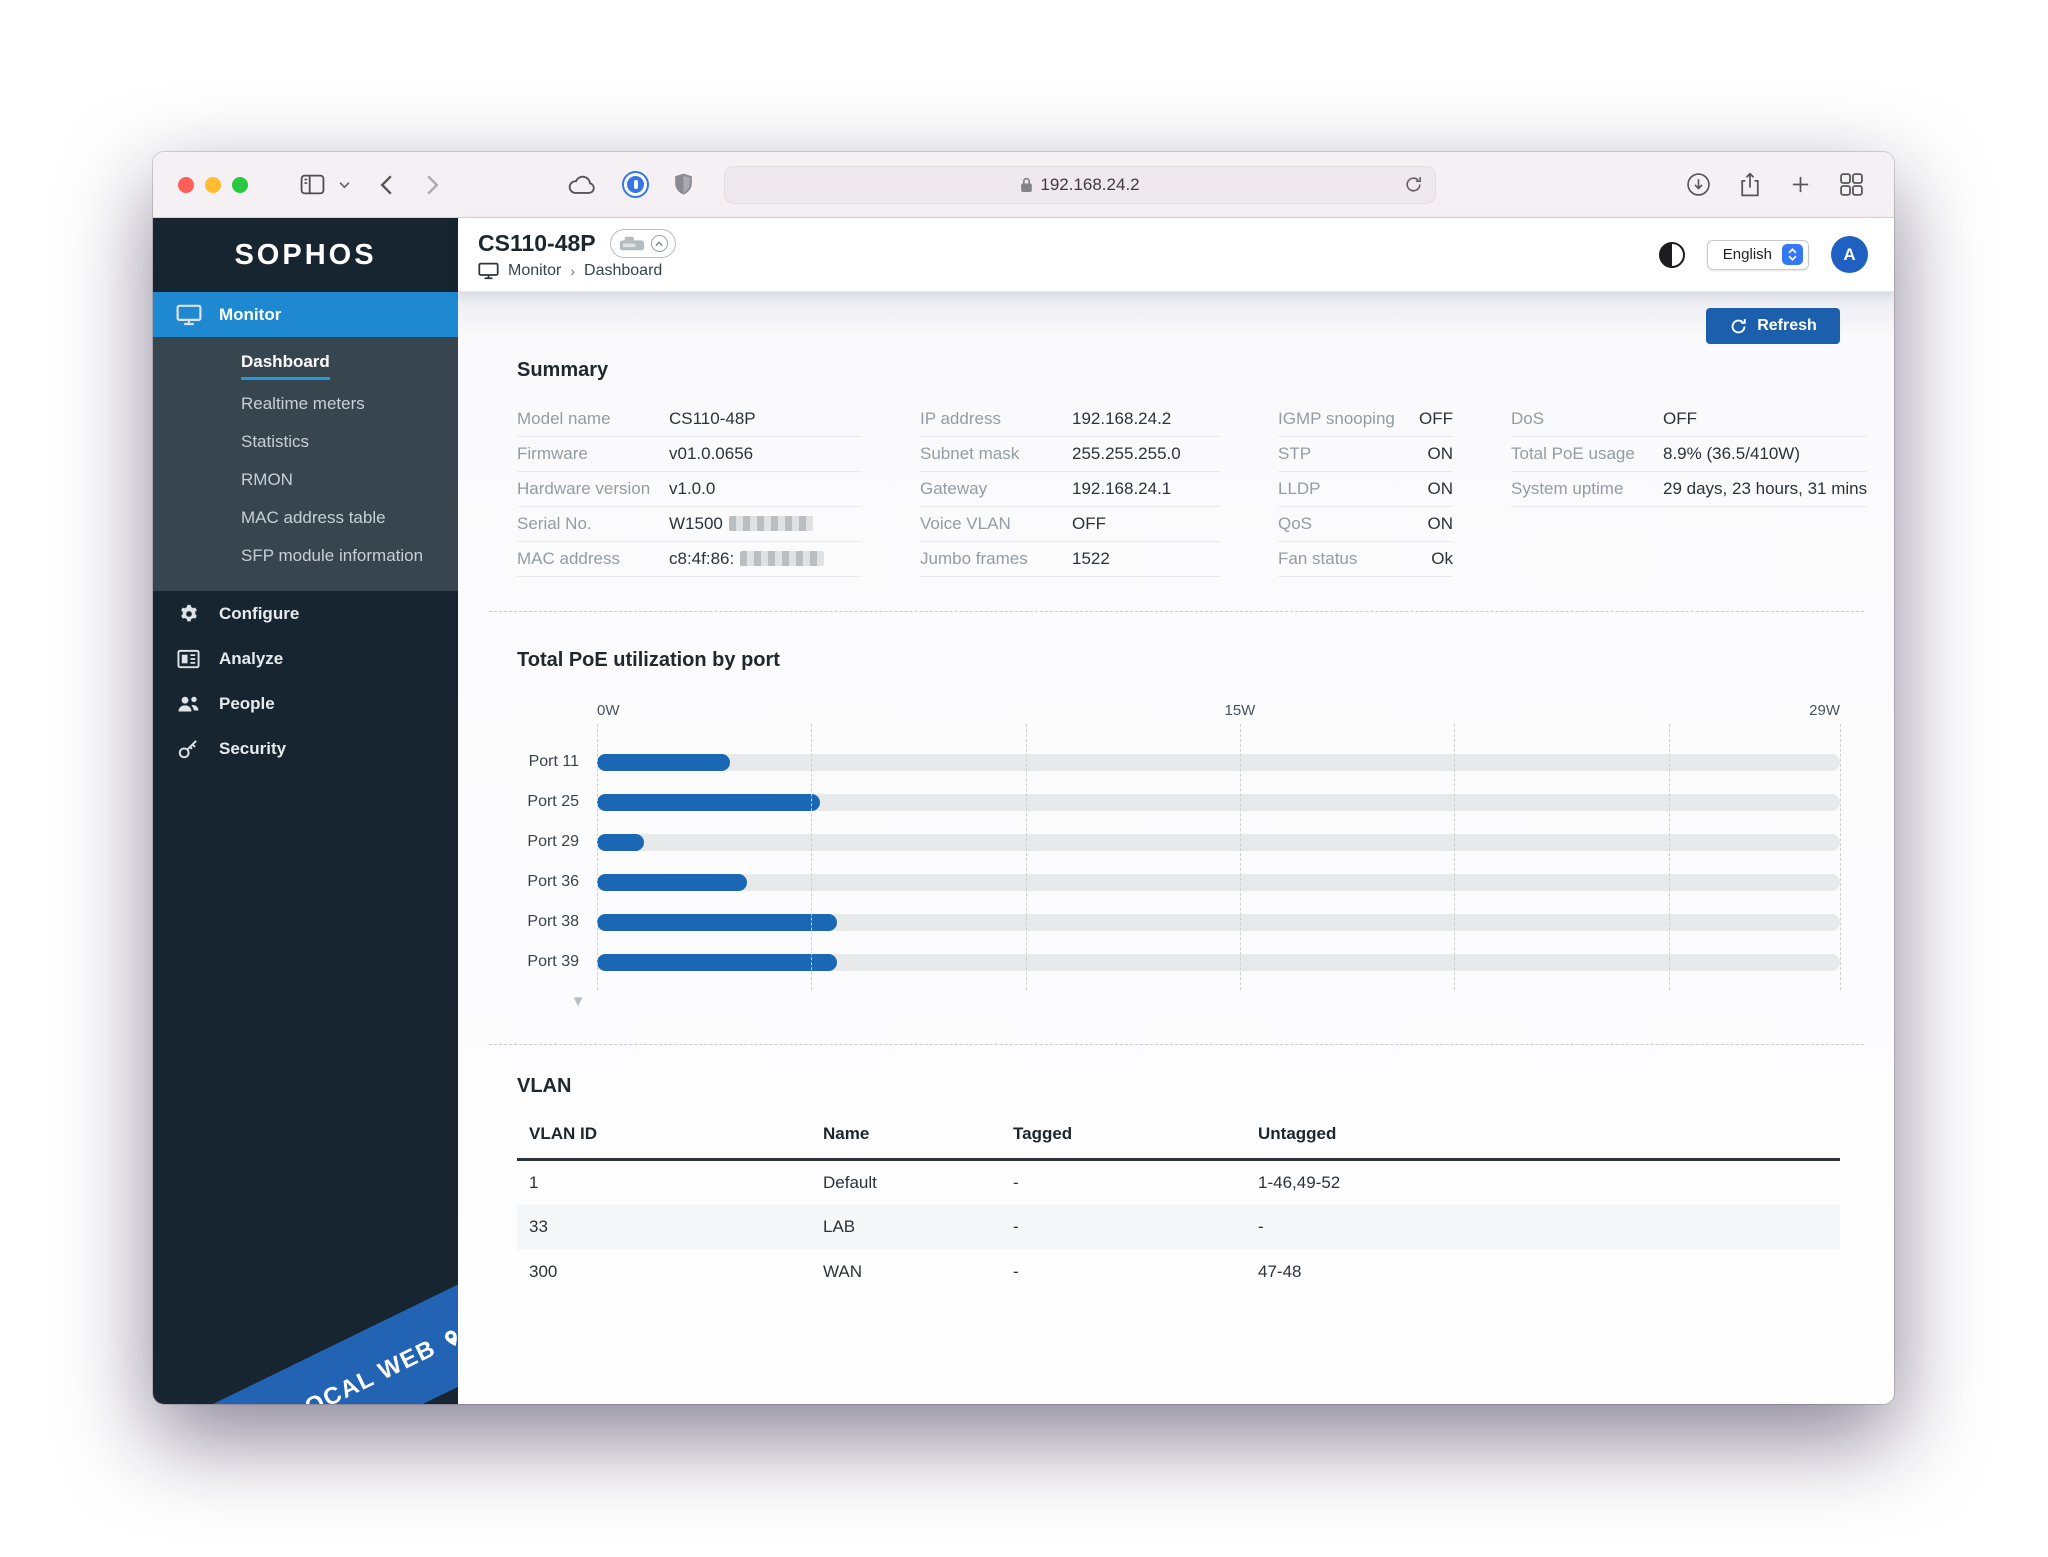 This screenshot has height=1557, width=2048. Describe the element at coordinates (1851, 184) in the screenshot. I see `tab-overview-icon` at that location.